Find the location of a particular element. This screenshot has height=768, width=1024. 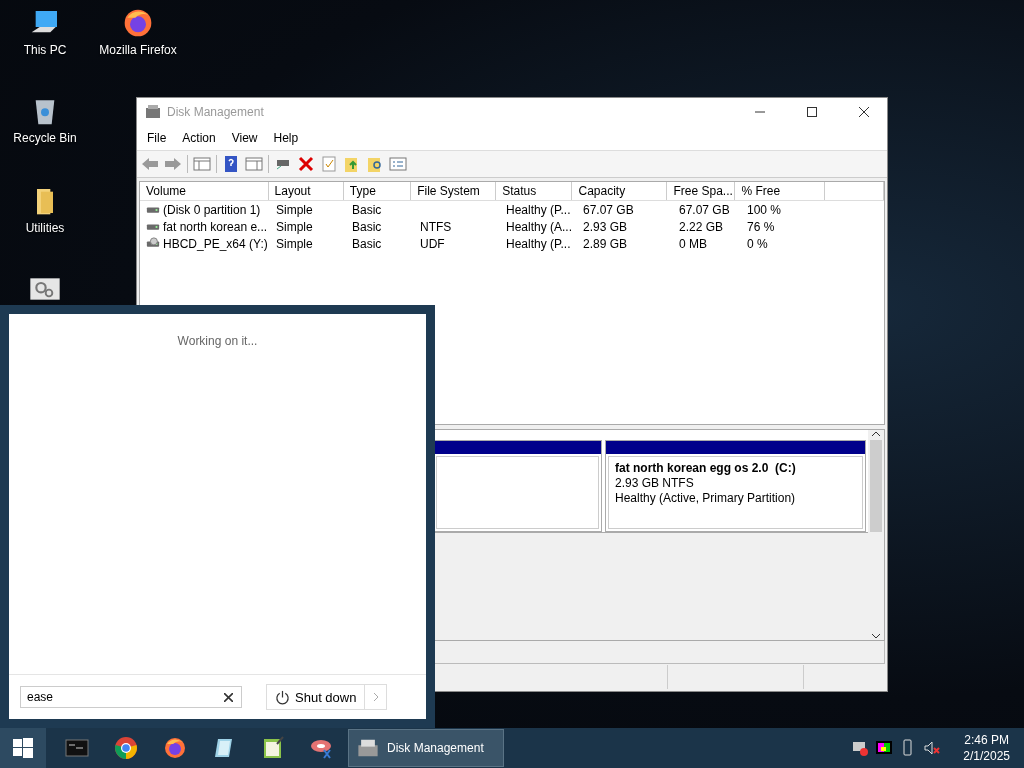

color-palette-icon is located at coordinates (884, 748).